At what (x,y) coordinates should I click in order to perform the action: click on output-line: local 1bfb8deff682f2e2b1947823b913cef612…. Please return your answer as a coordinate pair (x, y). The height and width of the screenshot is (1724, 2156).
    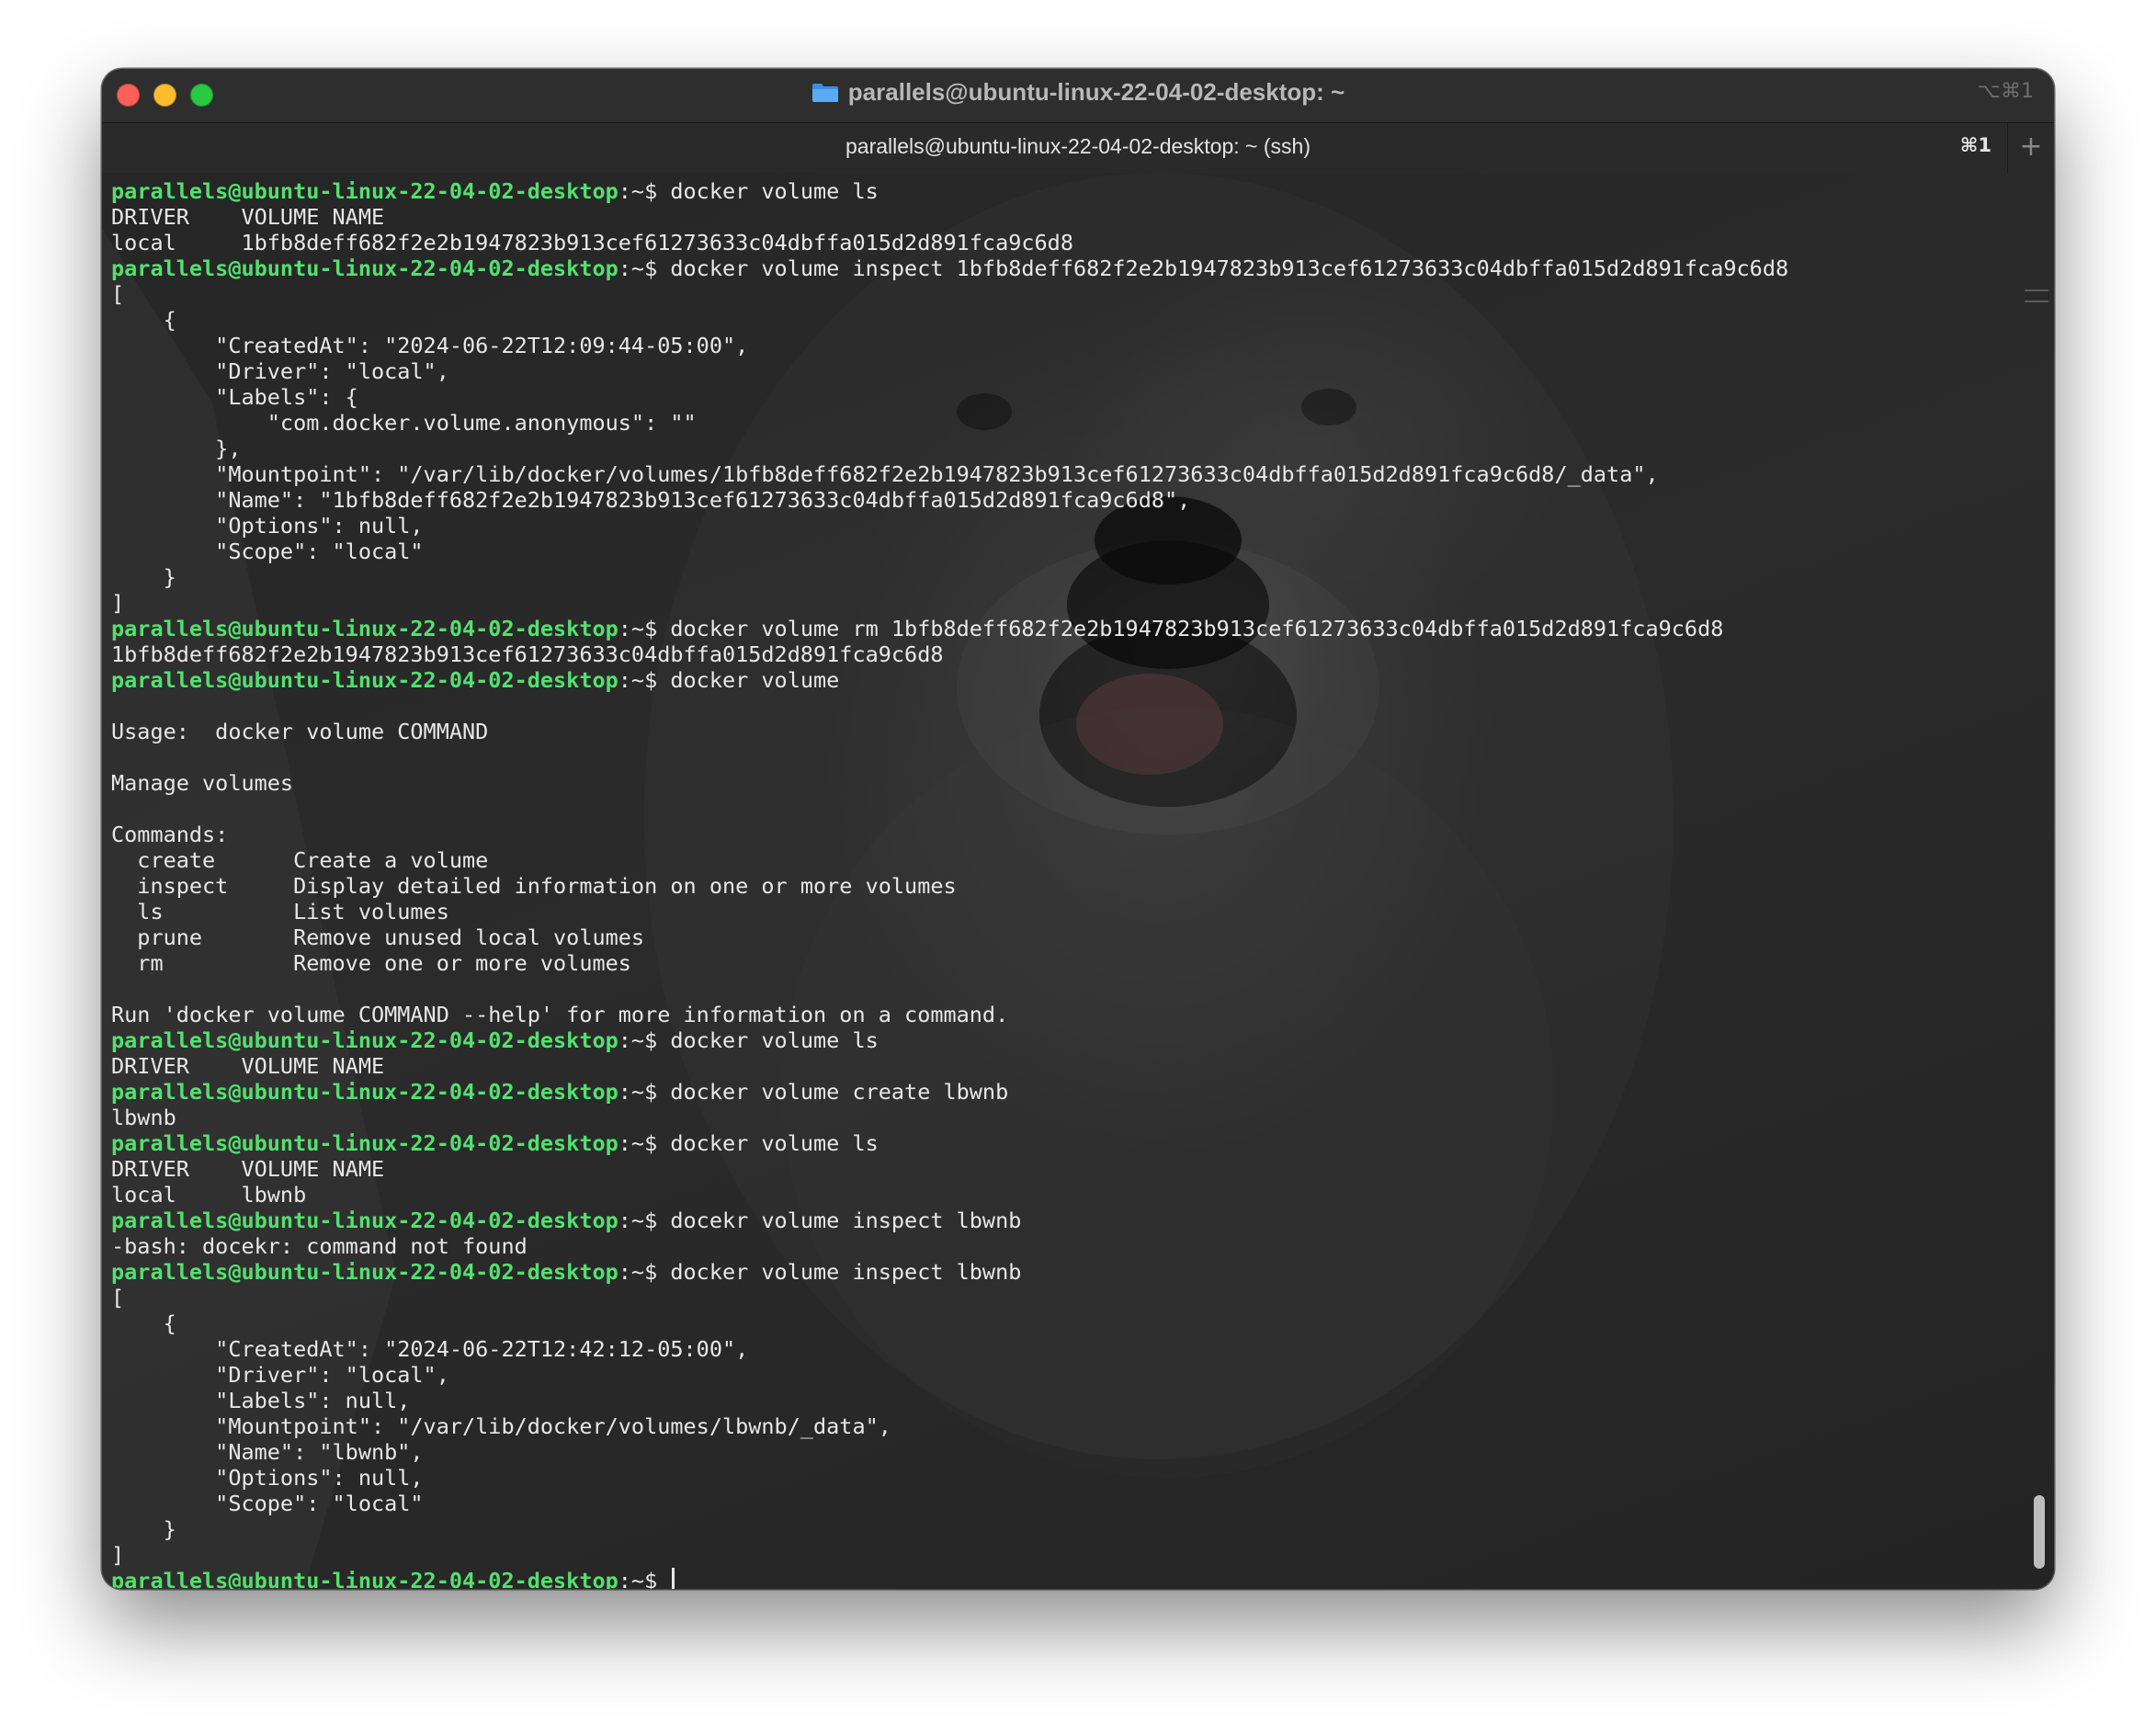
    Looking at the image, I should click on (592, 242).